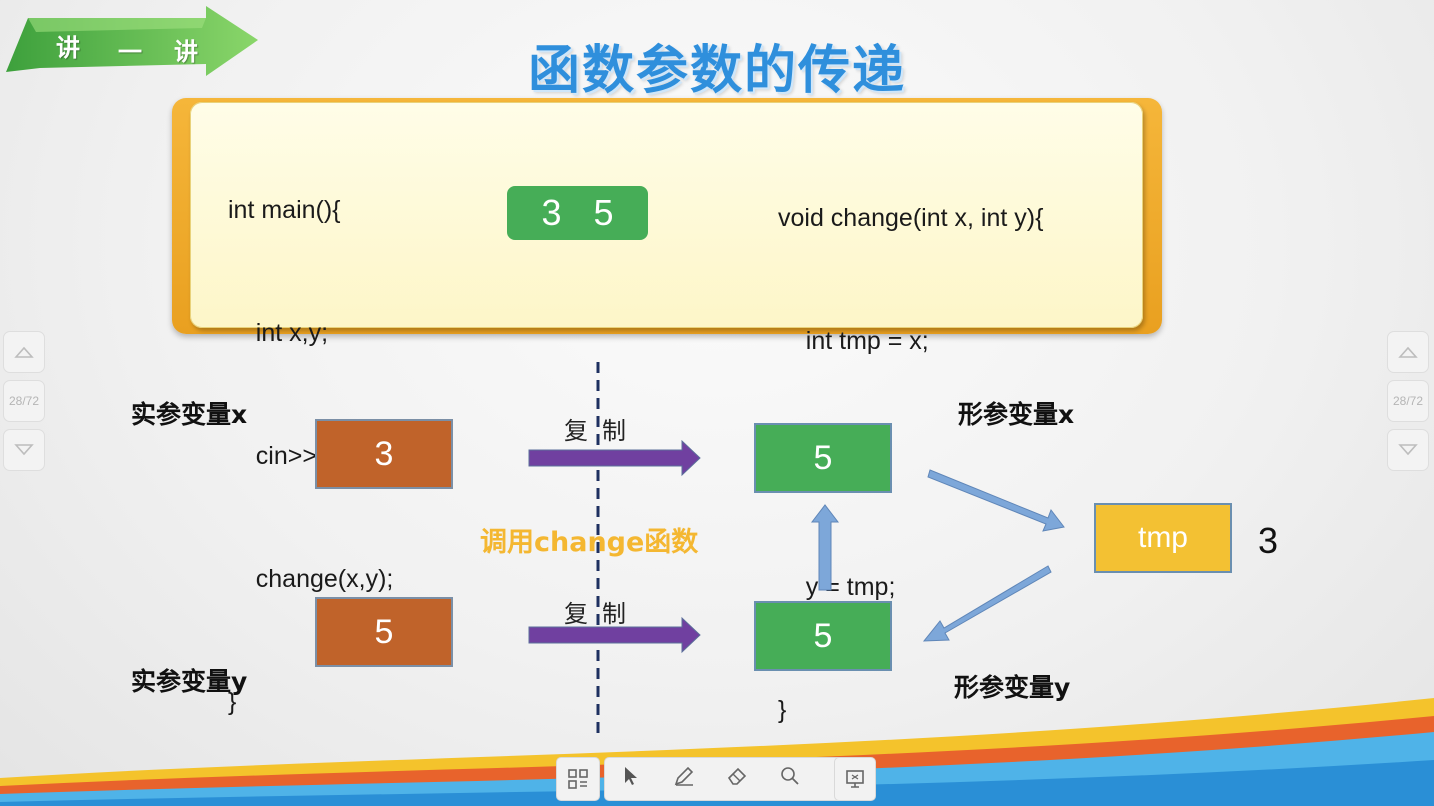 Image resolution: width=1434 pixels, height=806 pixels. What do you see at coordinates (789, 776) in the screenshot?
I see `search-icon` at bounding box center [789, 776].